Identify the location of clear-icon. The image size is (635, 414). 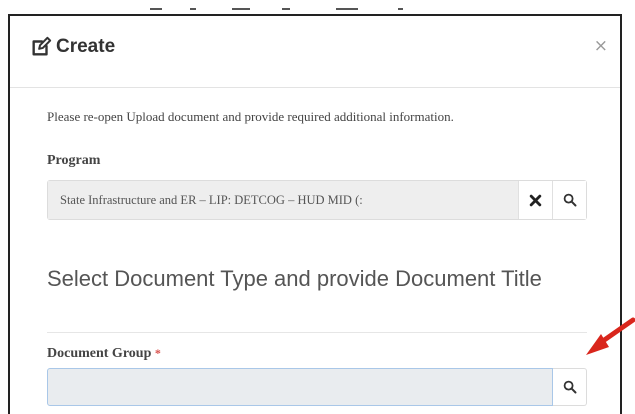
(535, 200).